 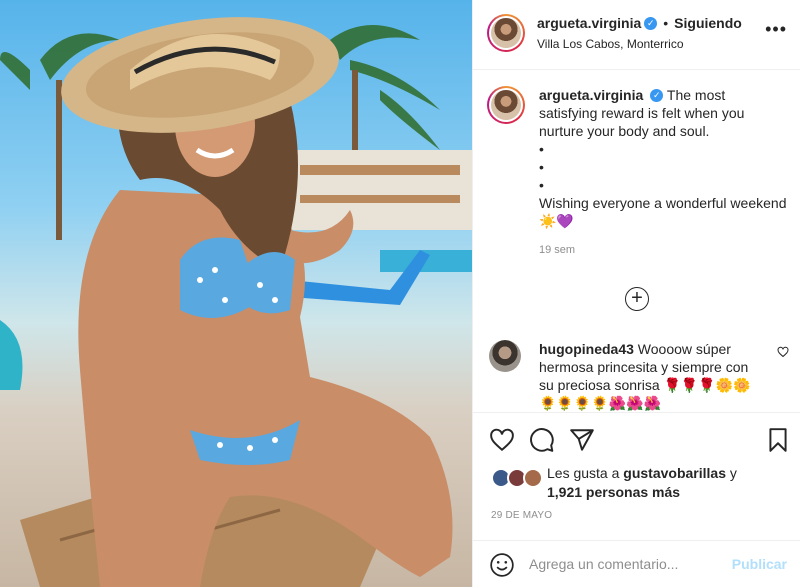 I want to click on post-date: 29 DE MAYO, so click(x=521, y=515).